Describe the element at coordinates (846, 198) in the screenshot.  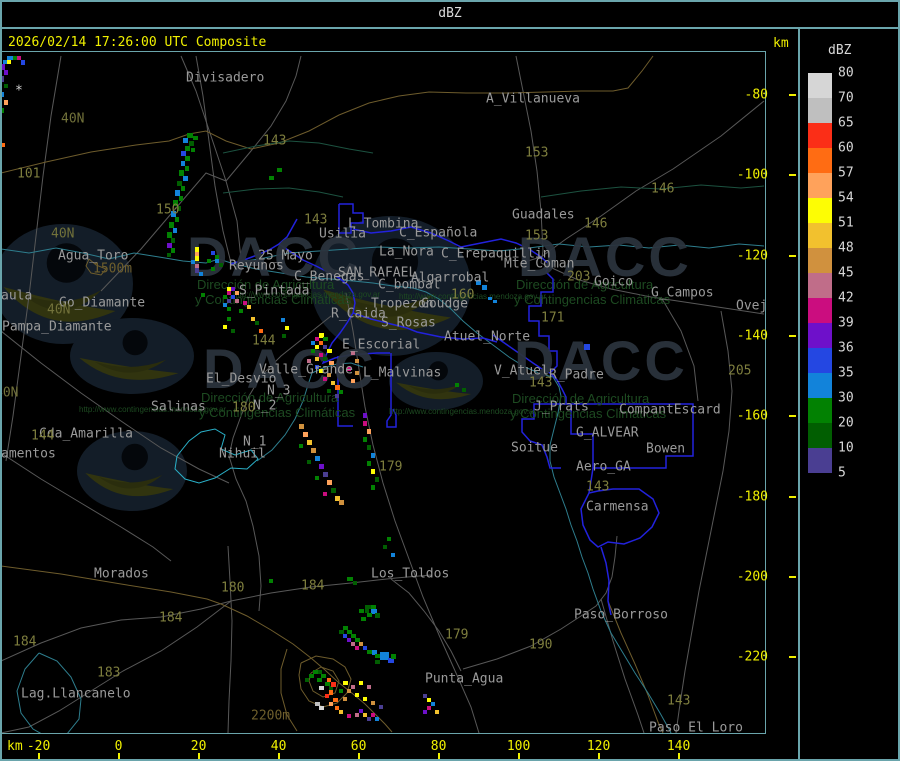
I see `colorbar-level-label: 54` at that location.